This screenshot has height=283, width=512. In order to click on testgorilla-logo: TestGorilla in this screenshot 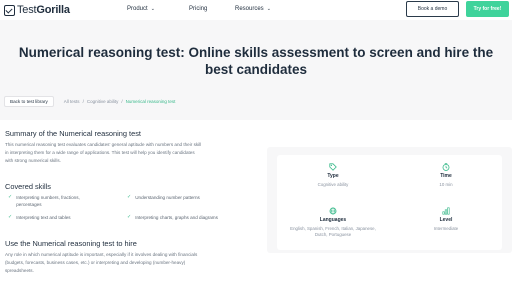, I will do `click(37, 10)`.